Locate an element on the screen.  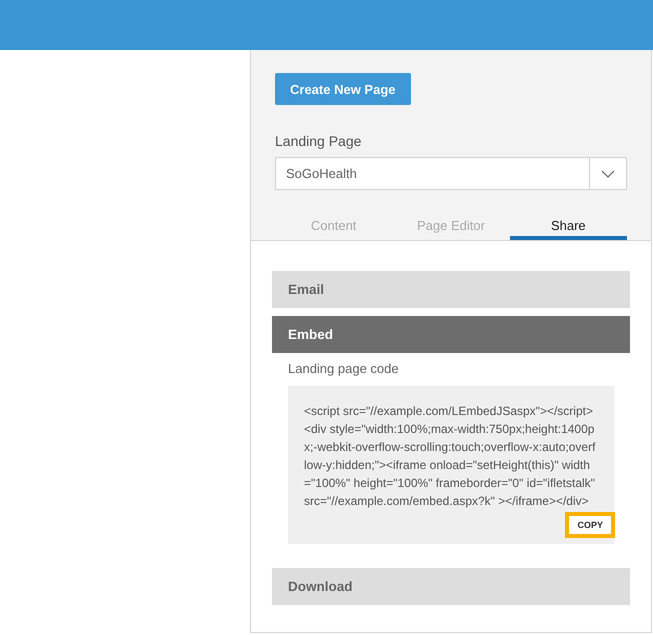
select-value: SoGoHealth is located at coordinates (321, 173).